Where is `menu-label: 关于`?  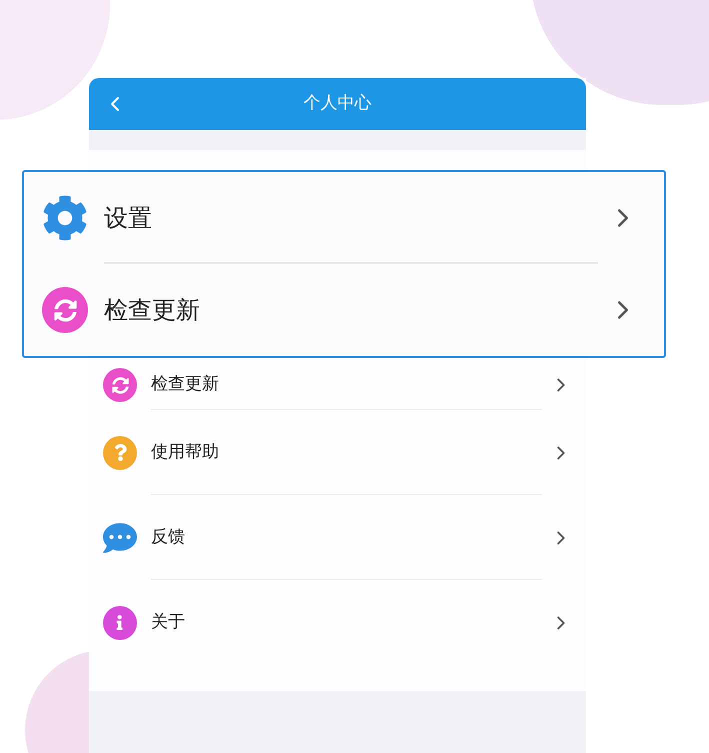 menu-label: 关于 is located at coordinates (168, 622).